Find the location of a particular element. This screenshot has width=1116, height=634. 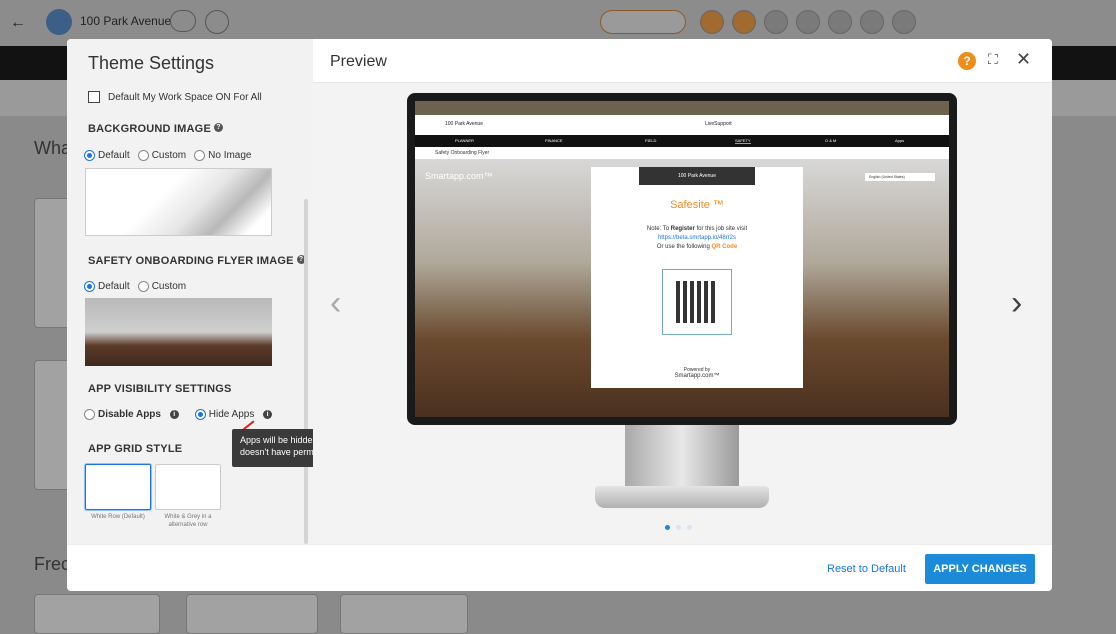

preview-navbar: PLANNER FINANCE FIELD SAFETY O & M Apps is located at coordinates (682, 141).